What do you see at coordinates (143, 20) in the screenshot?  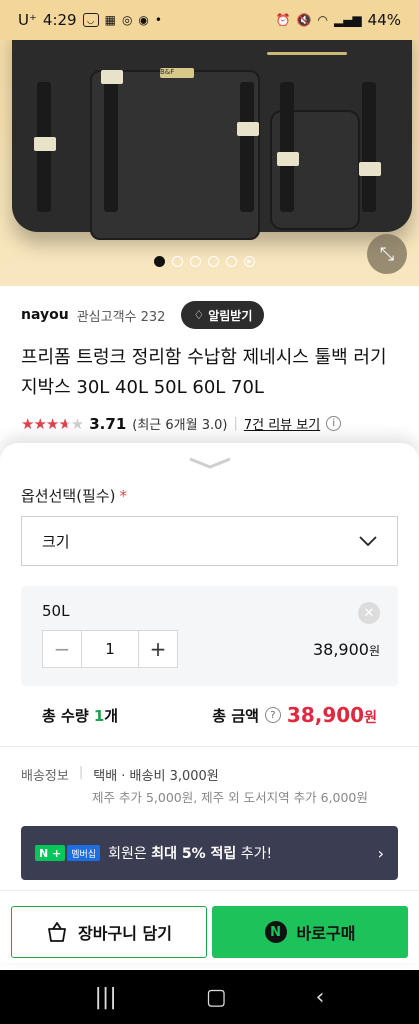 I see `vpn-icon: ◉` at bounding box center [143, 20].